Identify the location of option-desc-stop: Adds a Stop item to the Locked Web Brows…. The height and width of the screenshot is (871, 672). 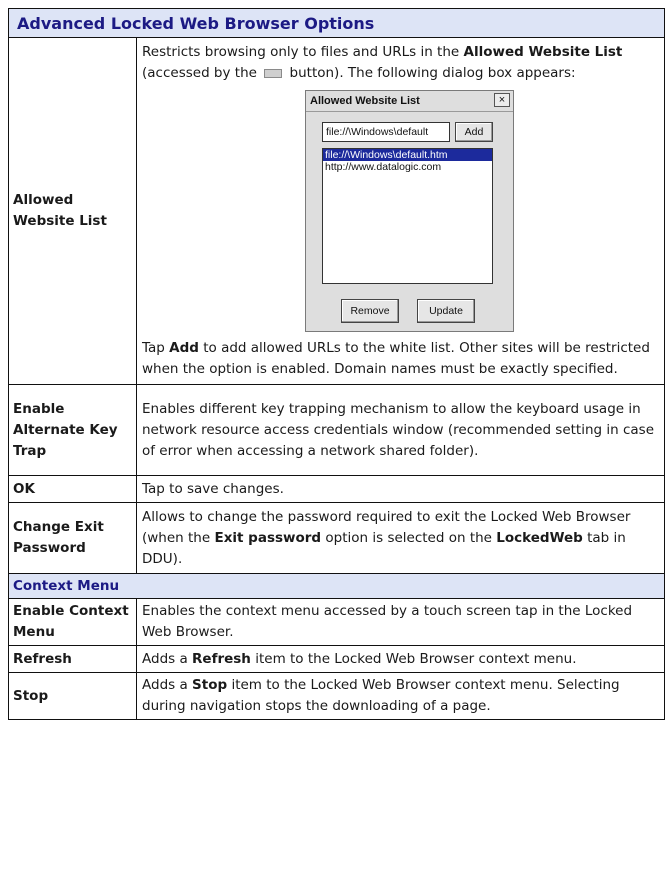
(400, 696).